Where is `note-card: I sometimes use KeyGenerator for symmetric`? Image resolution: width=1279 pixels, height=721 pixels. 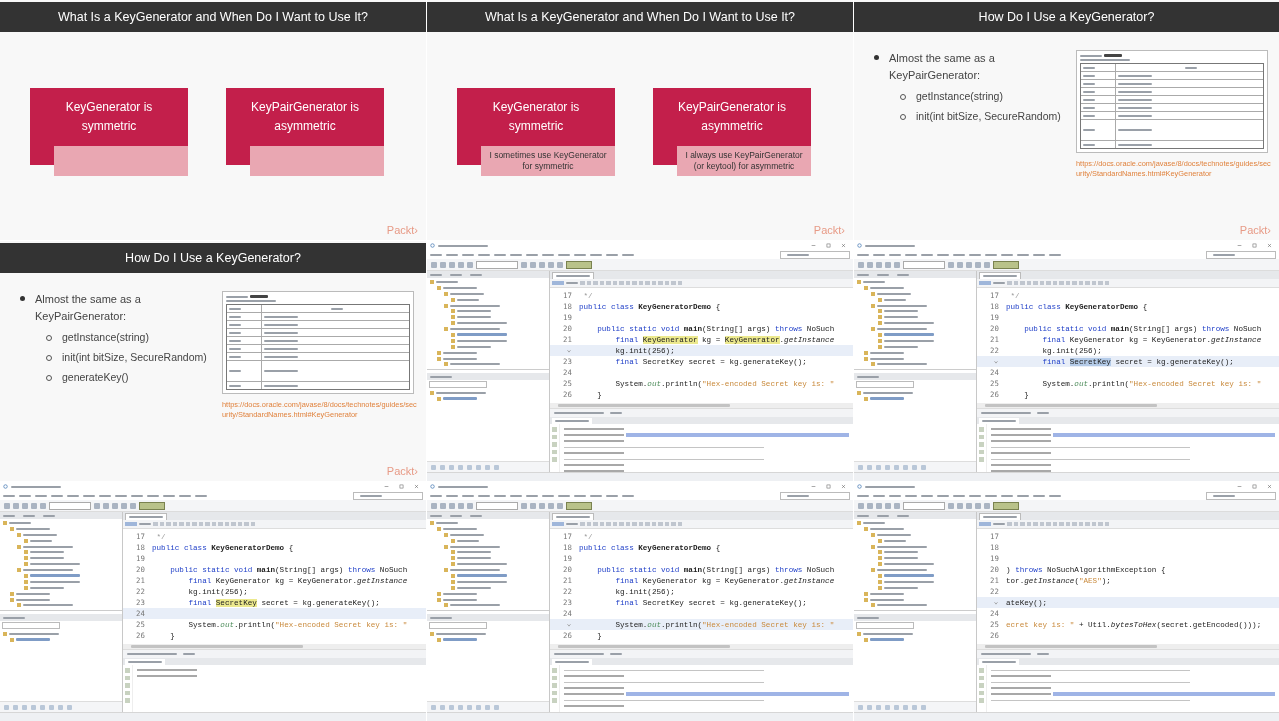
note-card: I sometimes use KeyGenerator for symmetric is located at coordinates (548, 161).